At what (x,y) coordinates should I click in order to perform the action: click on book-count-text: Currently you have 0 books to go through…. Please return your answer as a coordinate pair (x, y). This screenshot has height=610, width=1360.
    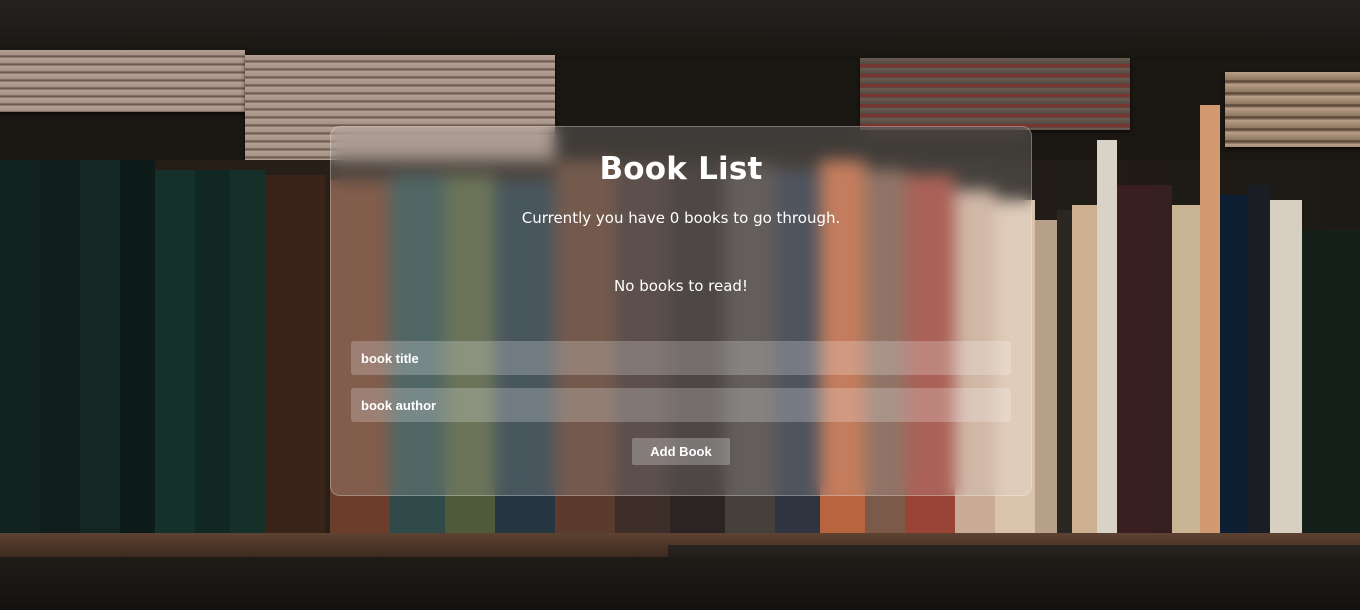
    Looking at the image, I should click on (681, 218).